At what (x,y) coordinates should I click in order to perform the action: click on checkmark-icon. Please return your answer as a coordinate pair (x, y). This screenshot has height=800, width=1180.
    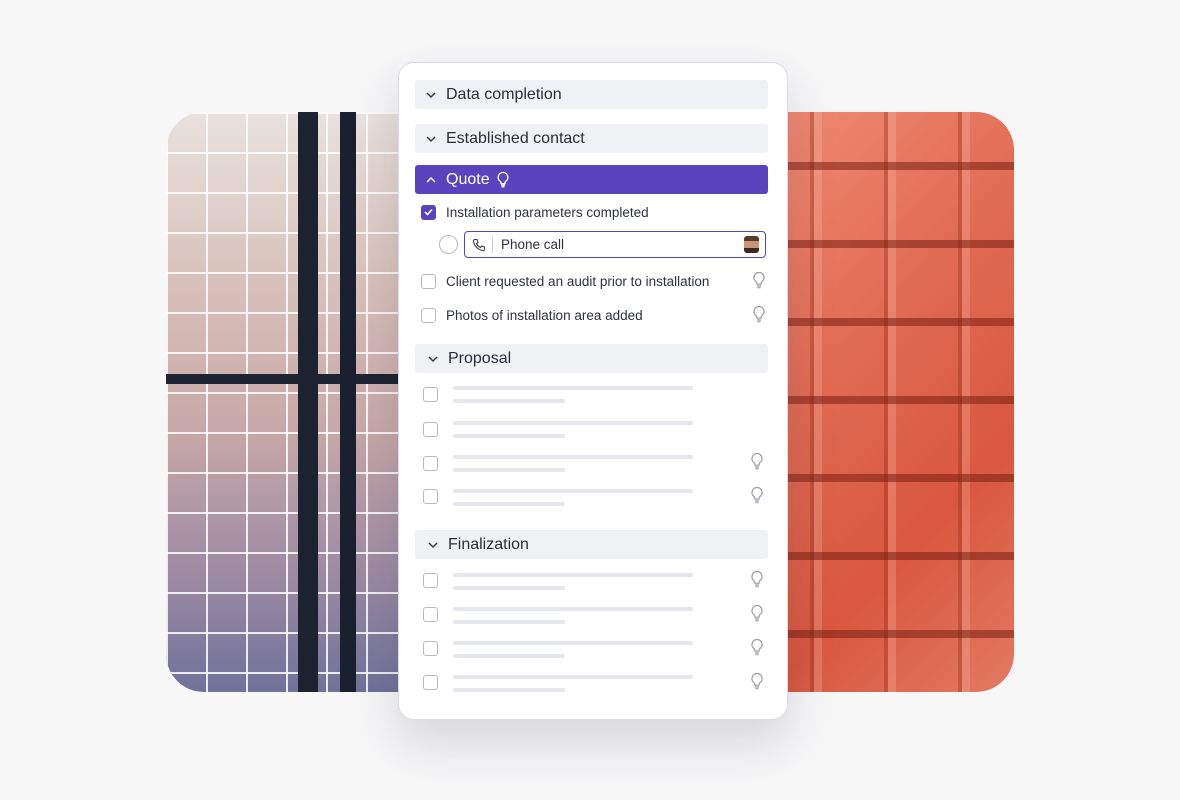
    Looking at the image, I should click on (428, 212).